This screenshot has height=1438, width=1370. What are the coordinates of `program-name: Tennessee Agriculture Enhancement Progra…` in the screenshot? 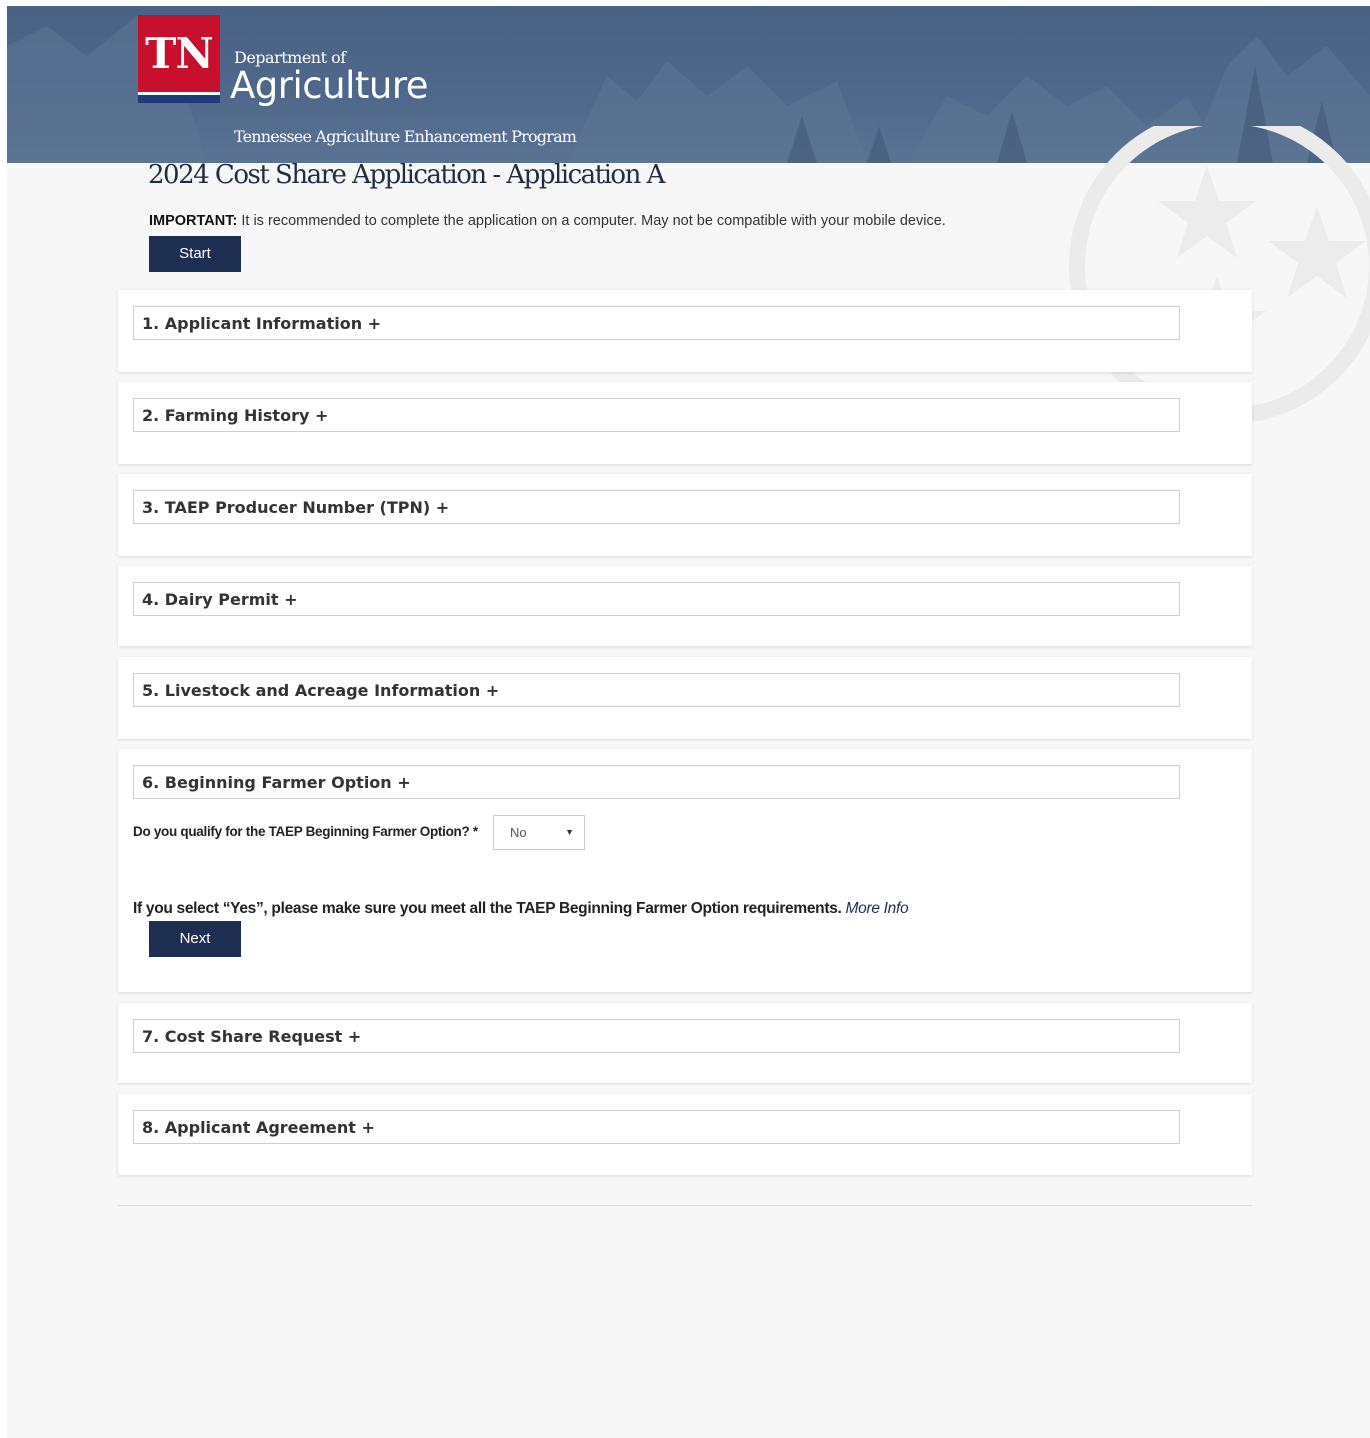 It's located at (405, 136).